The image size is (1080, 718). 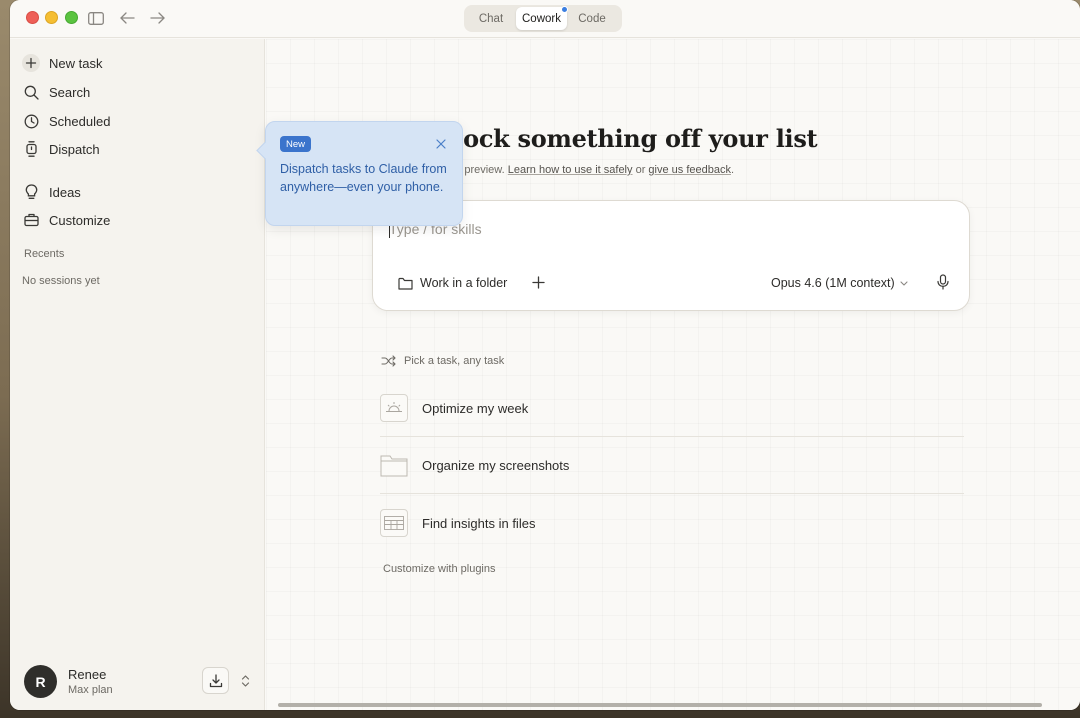 I want to click on user-profile: R Renee Max plan, so click(x=139, y=682).